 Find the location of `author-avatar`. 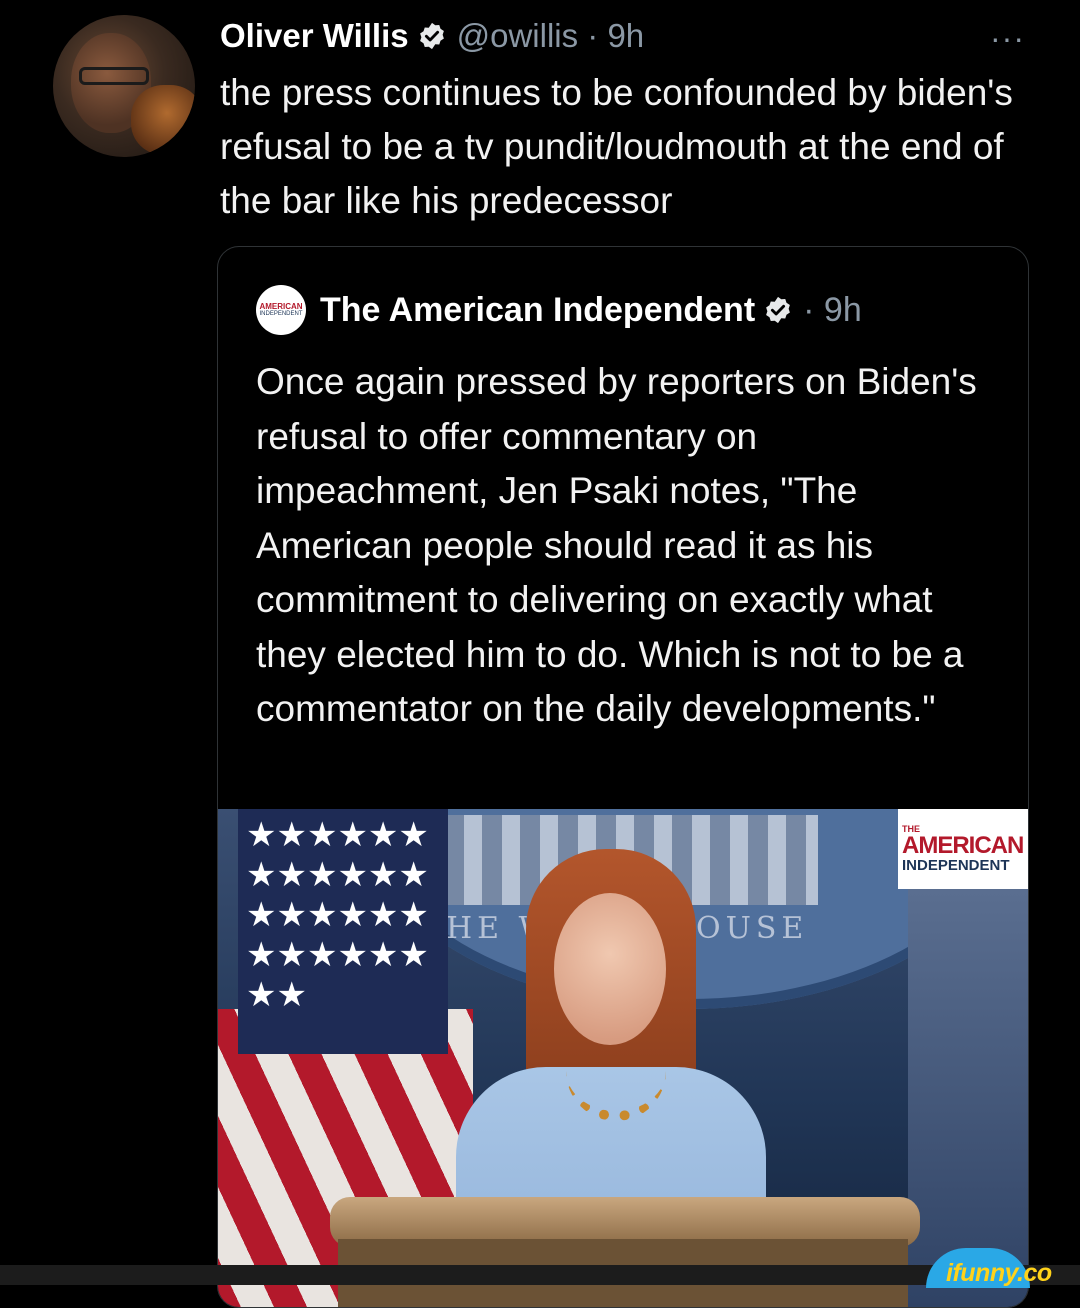

author-avatar is located at coordinates (124, 86).